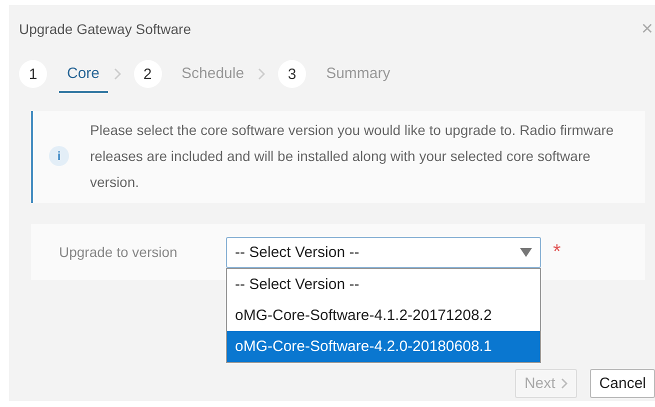  Describe the element at coordinates (292, 74) in the screenshot. I see `step-number: 3` at that location.